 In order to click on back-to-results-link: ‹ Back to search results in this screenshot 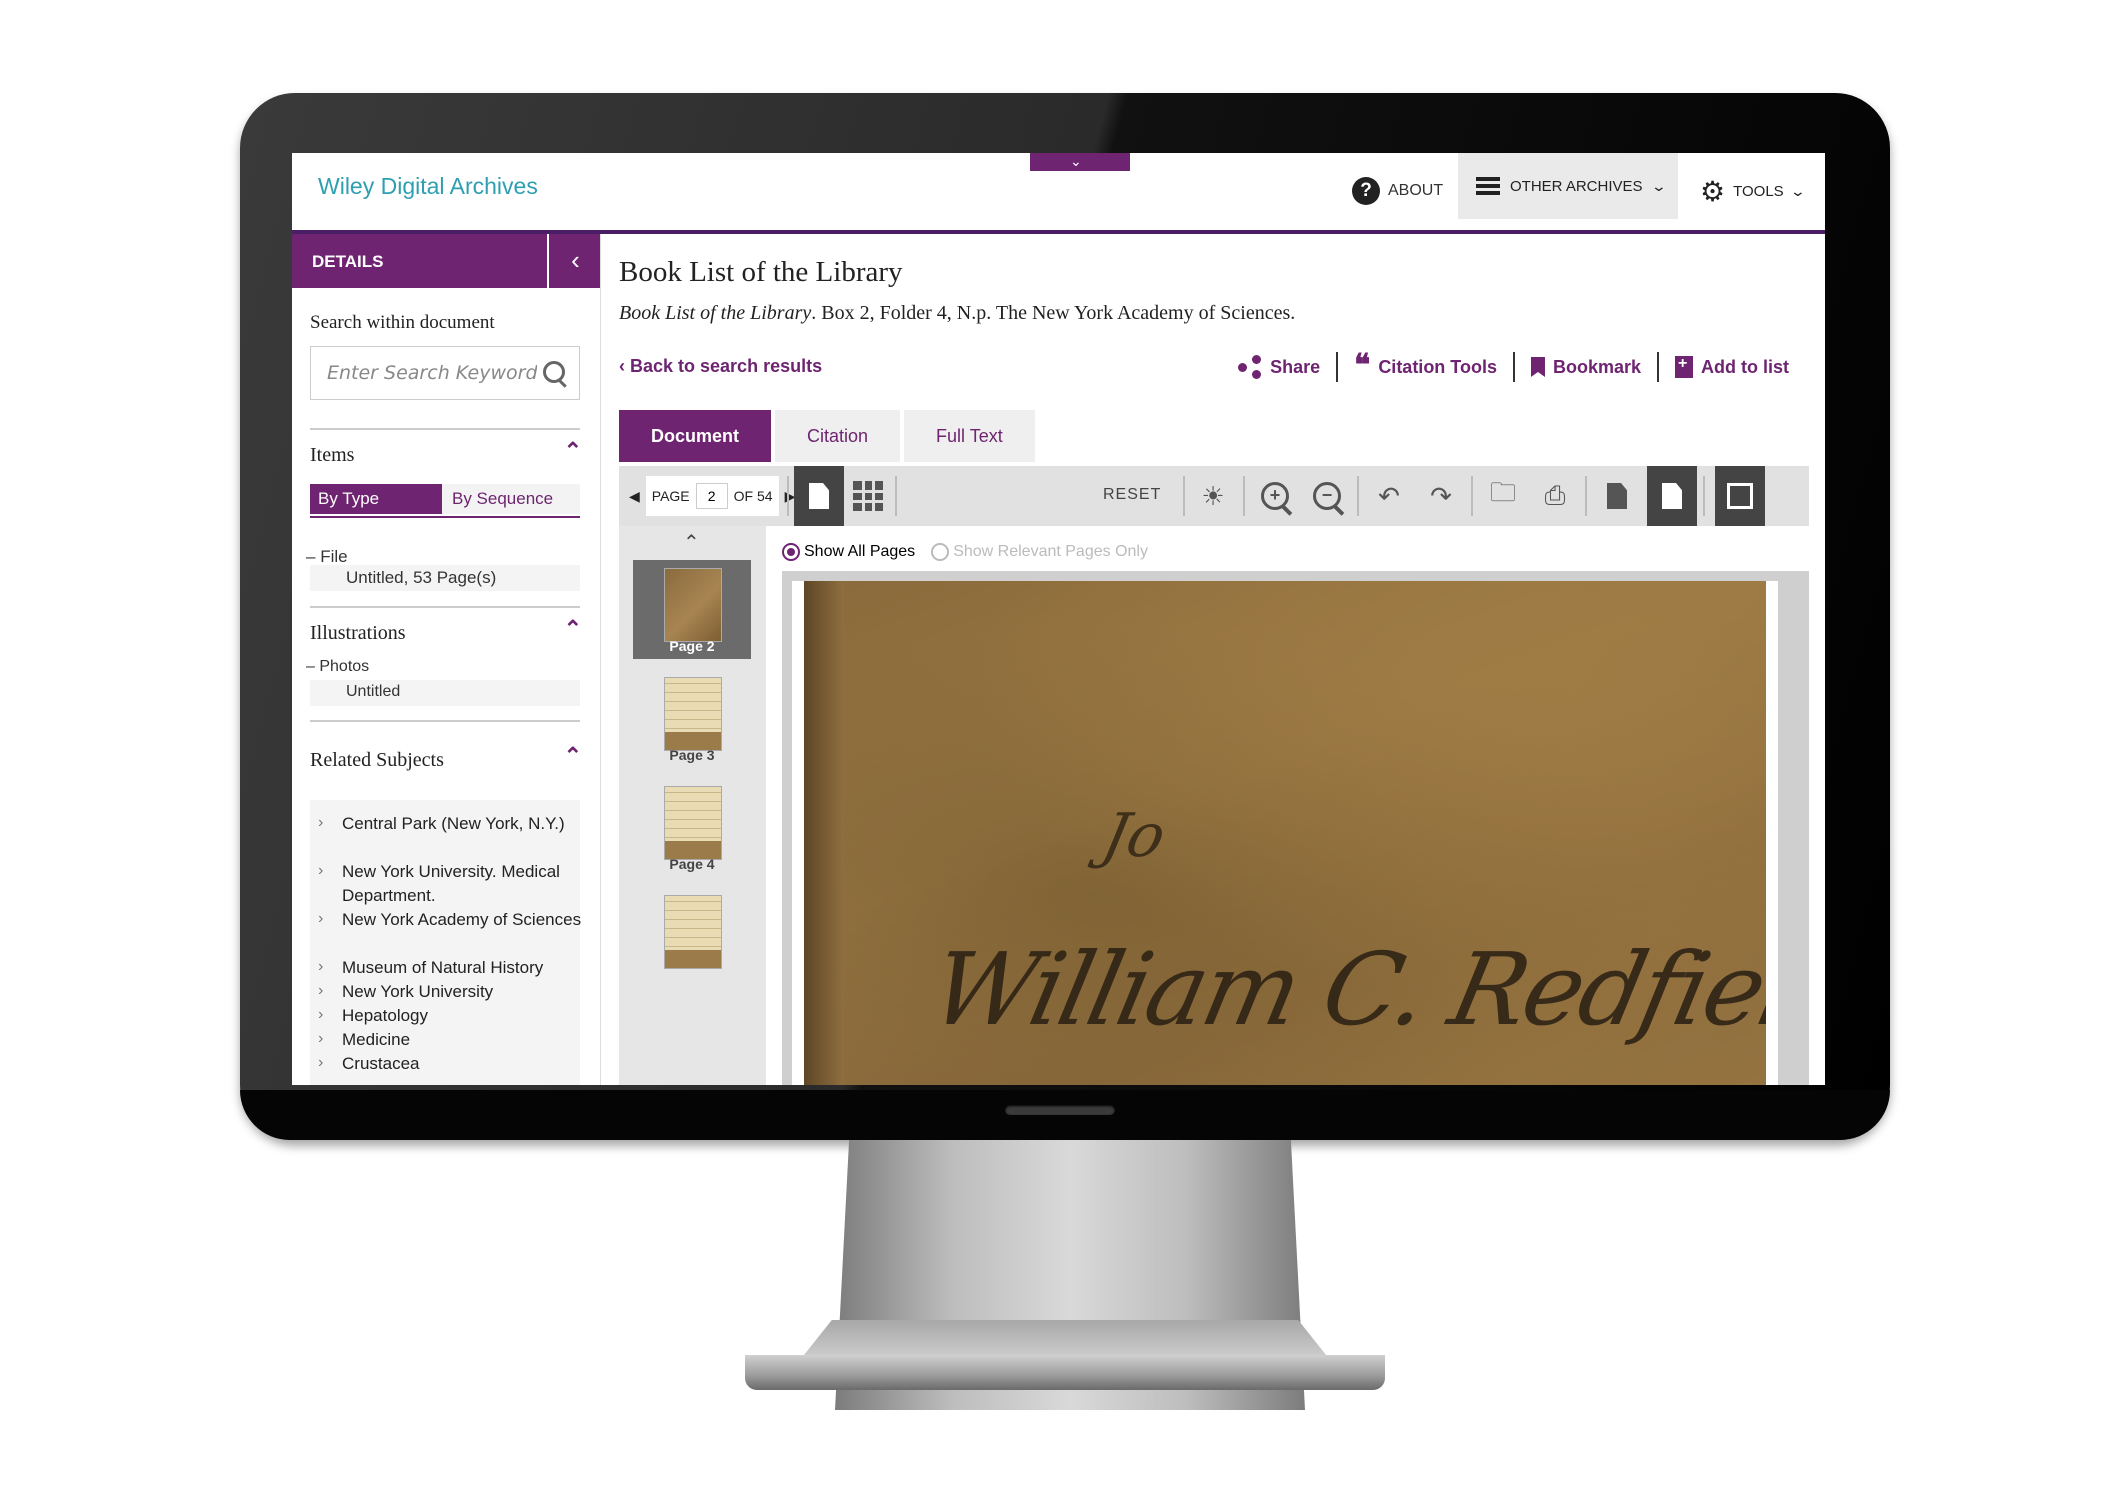, I will do `click(720, 366)`.